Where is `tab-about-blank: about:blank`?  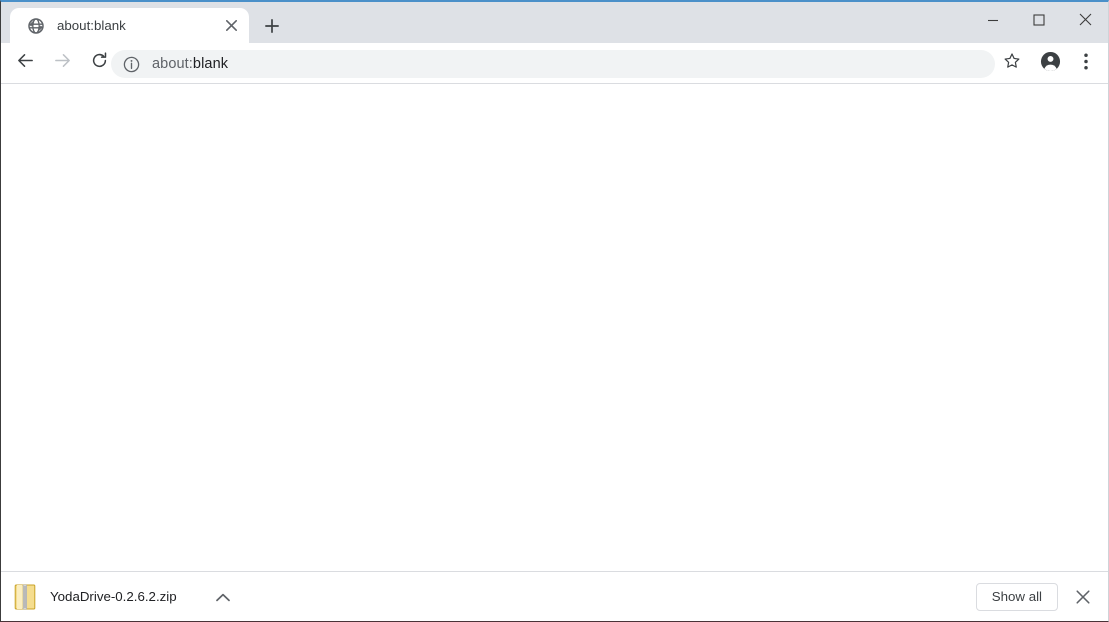
tab-about-blank: about:blank is located at coordinates (129, 25).